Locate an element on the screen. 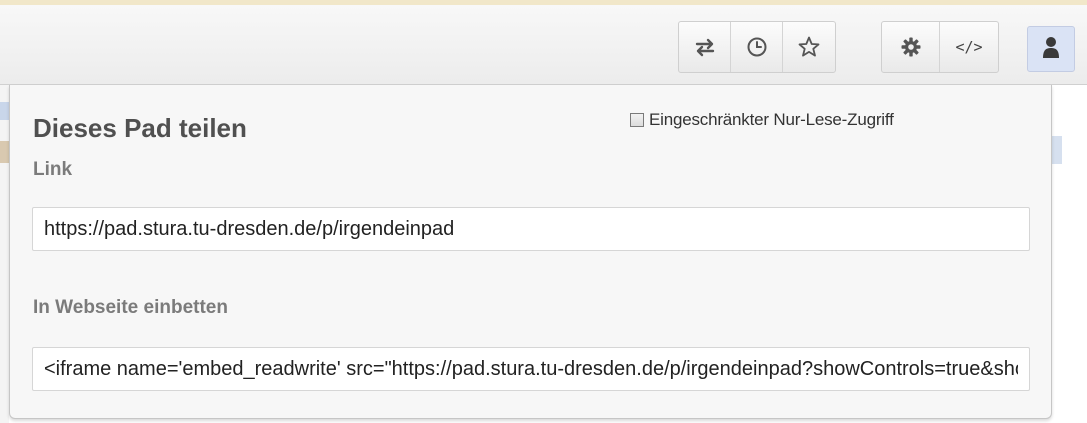  user-icon is located at coordinates (1051, 49).